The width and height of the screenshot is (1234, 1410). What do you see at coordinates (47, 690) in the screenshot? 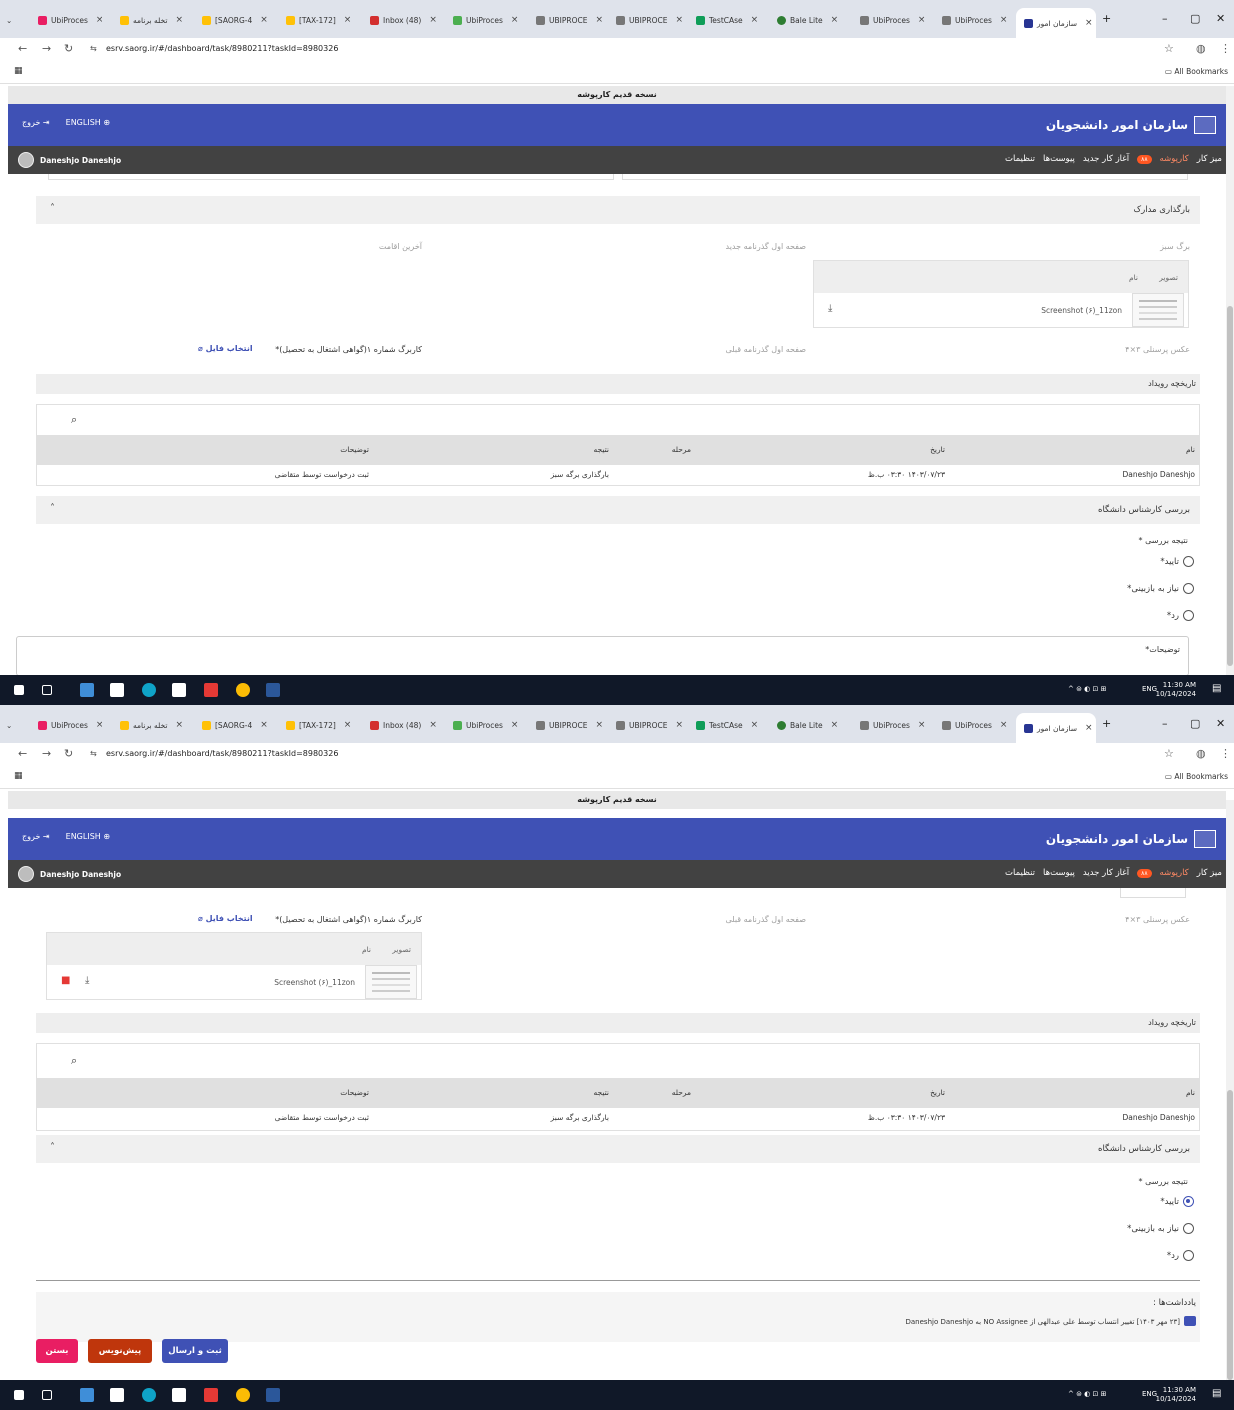
I see `task-view-icon` at bounding box center [47, 690].